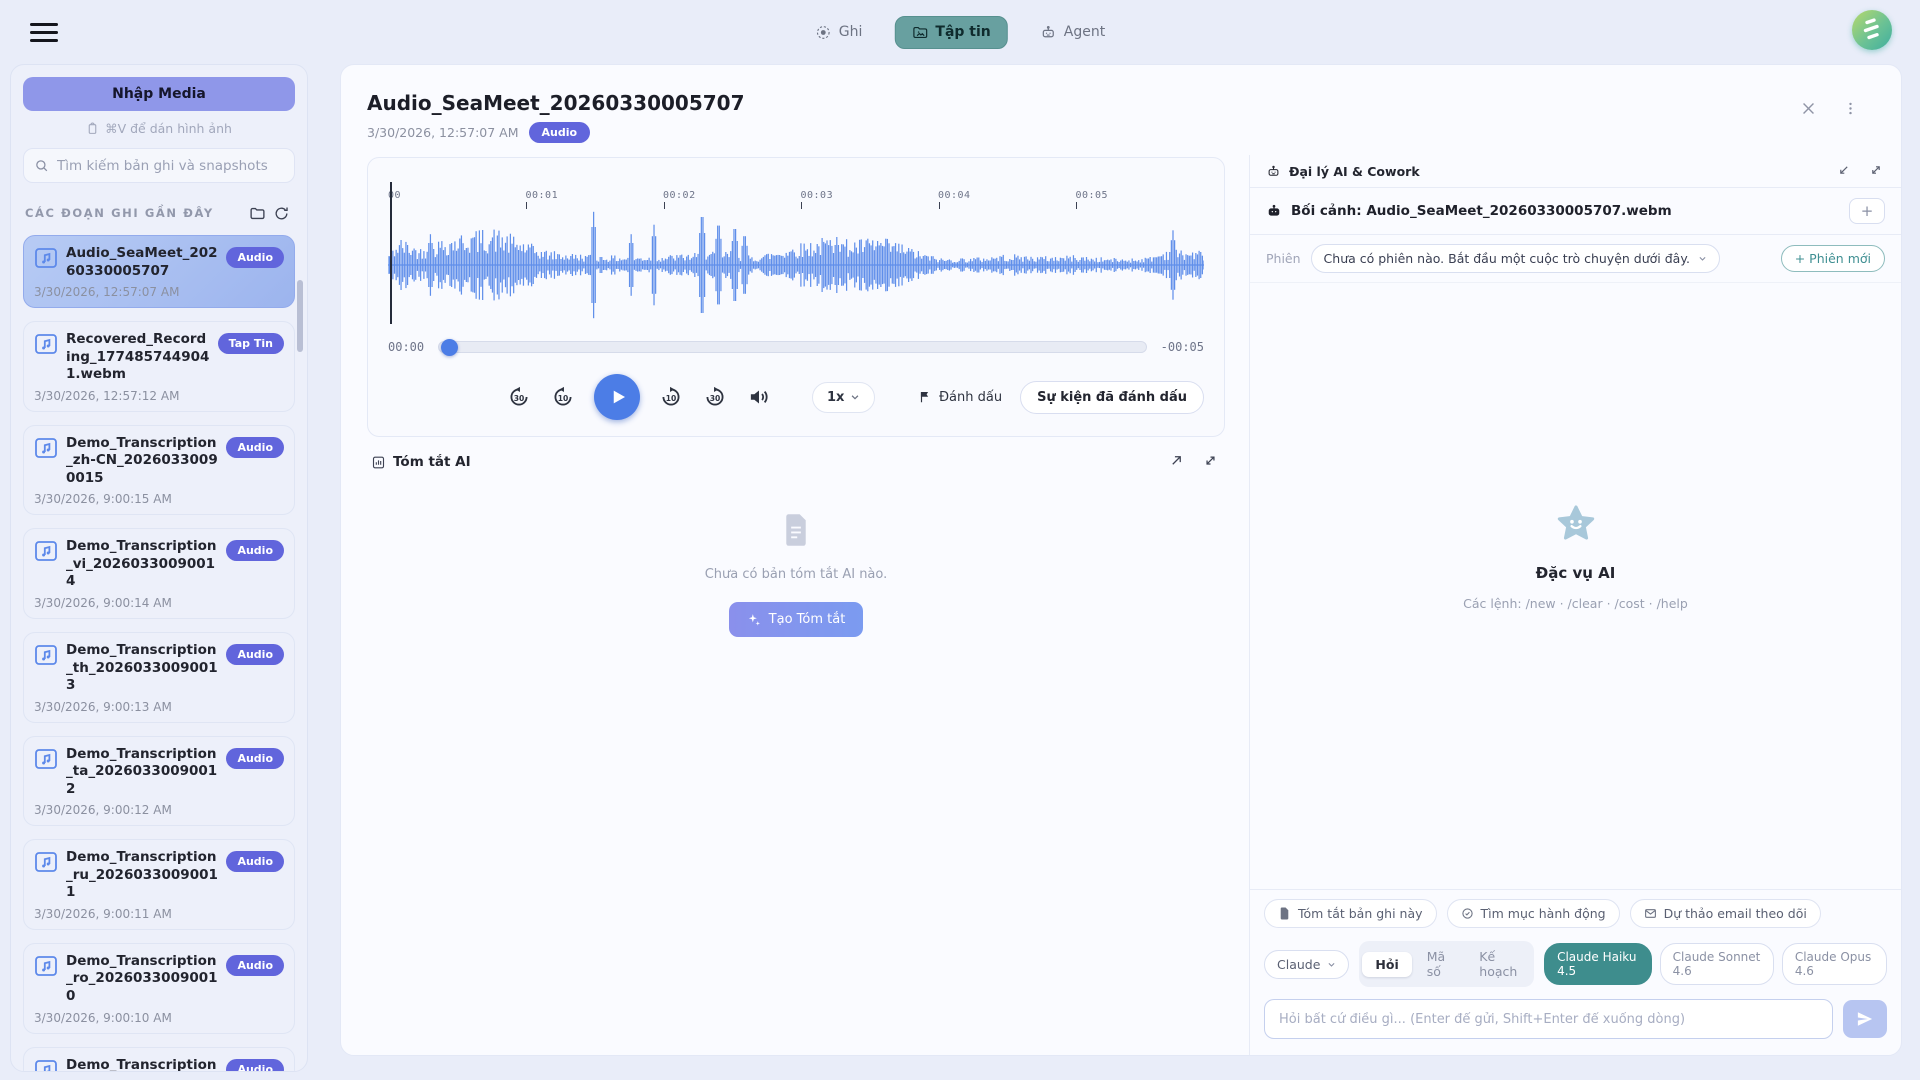  I want to click on refresh-icon, so click(281, 212).